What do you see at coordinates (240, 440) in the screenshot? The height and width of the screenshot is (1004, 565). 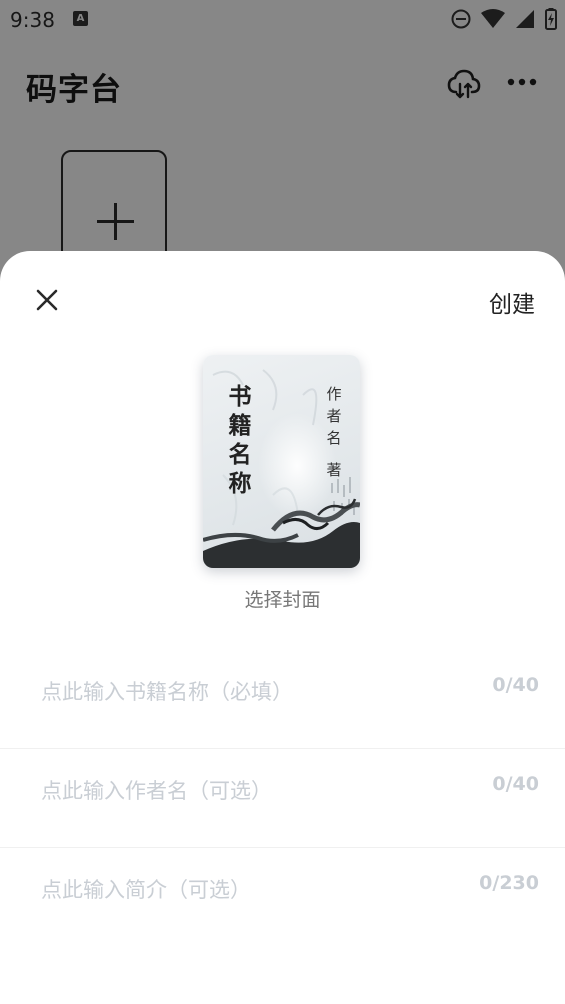 I see `cover-book-title: 书籍名称` at bounding box center [240, 440].